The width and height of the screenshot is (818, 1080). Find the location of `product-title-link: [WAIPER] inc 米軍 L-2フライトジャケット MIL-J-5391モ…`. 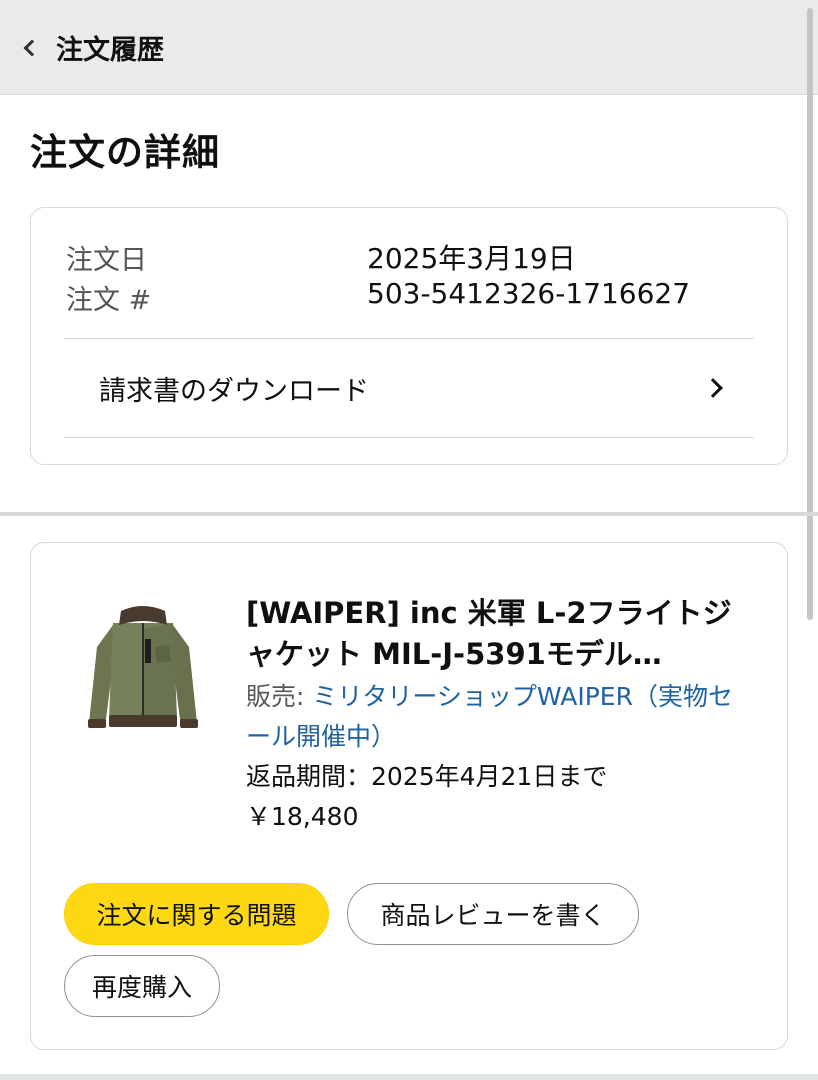

product-title-link: [WAIPER] inc 米軍 L-2フライトジャケット MIL-J-5391モ… is located at coordinates (496, 634).